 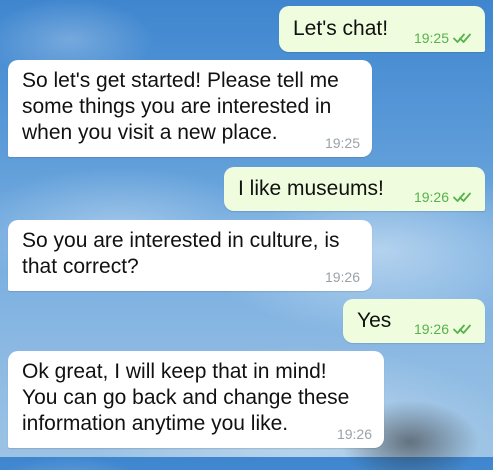 What do you see at coordinates (382, 29) in the screenshot?
I see `message-bubble-outgoing: Let's chat! 19:25` at bounding box center [382, 29].